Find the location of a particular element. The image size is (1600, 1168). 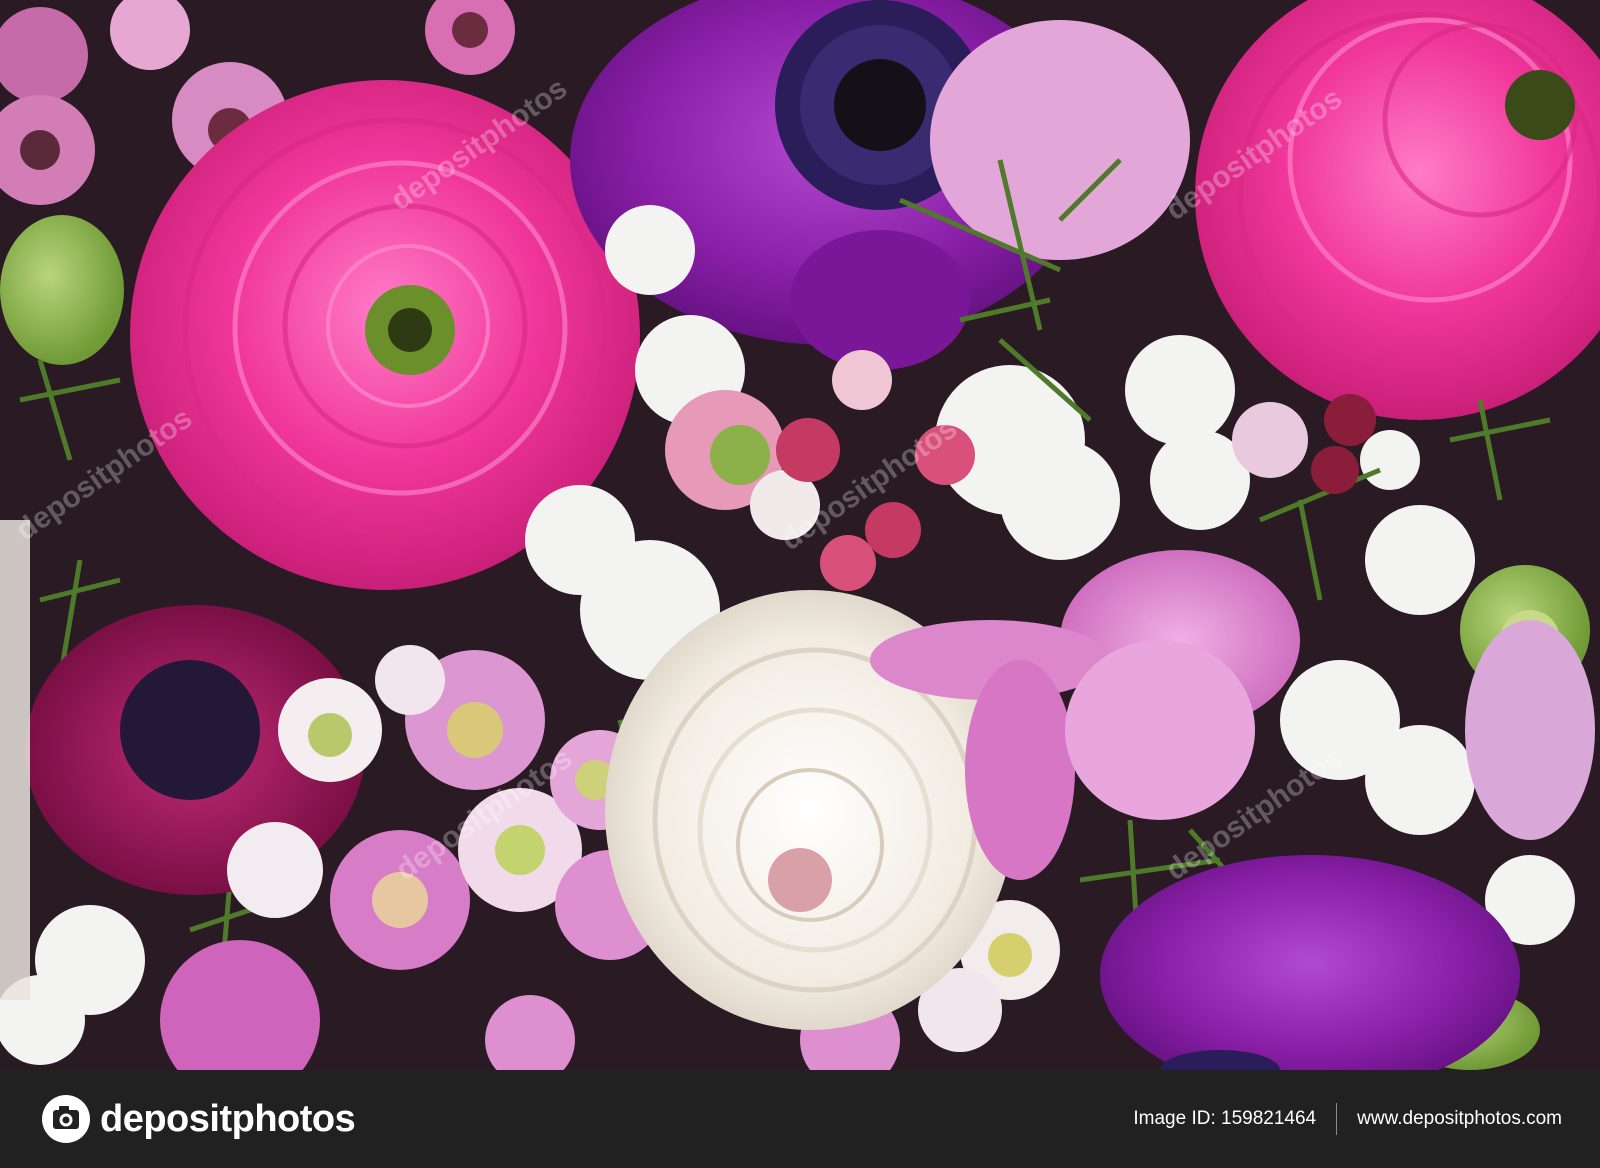

green-bud-left is located at coordinates (62, 290).